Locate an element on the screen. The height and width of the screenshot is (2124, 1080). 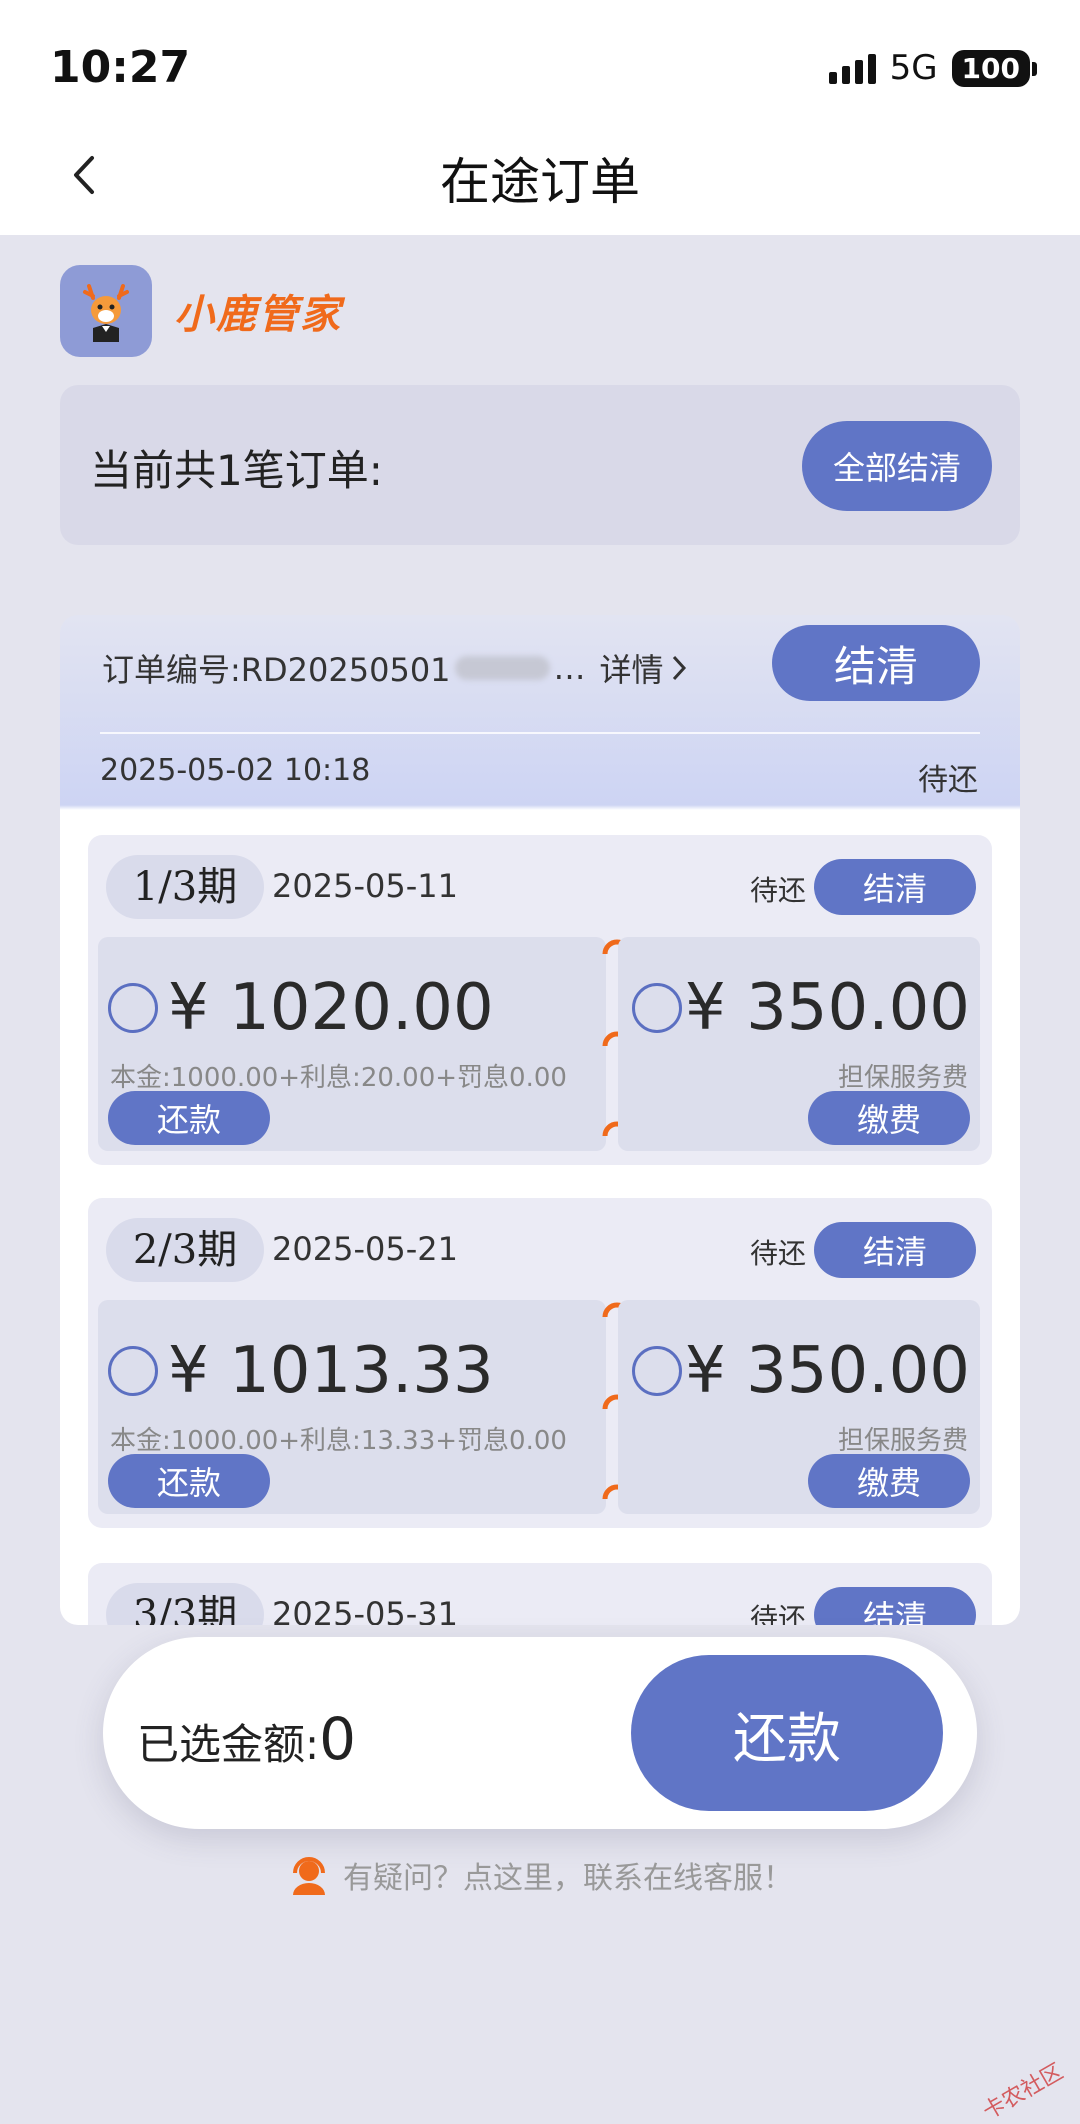
order-count-text: 当前共1笔订单: is located at coordinates (236, 470).